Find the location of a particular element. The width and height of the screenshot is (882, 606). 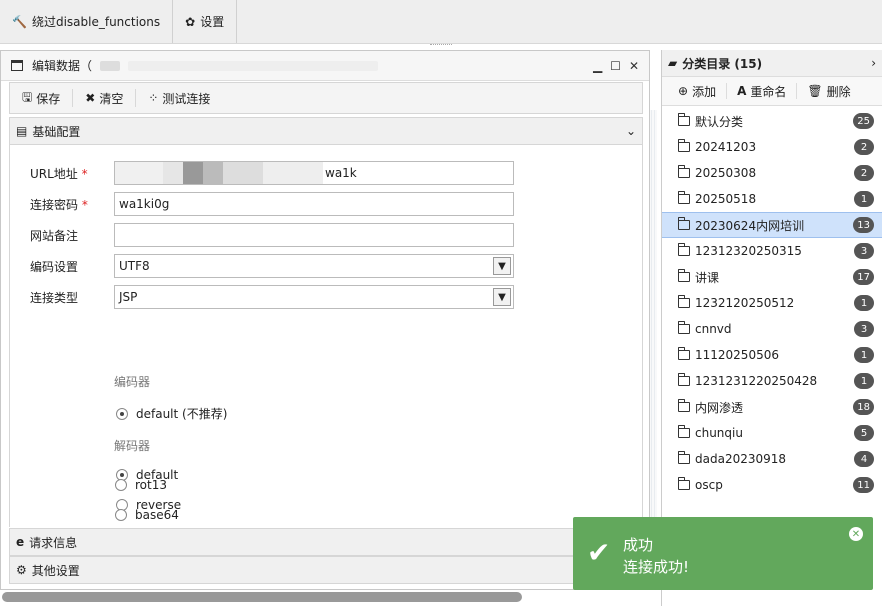

save-icon: 🖫 is located at coordinates (27, 96).